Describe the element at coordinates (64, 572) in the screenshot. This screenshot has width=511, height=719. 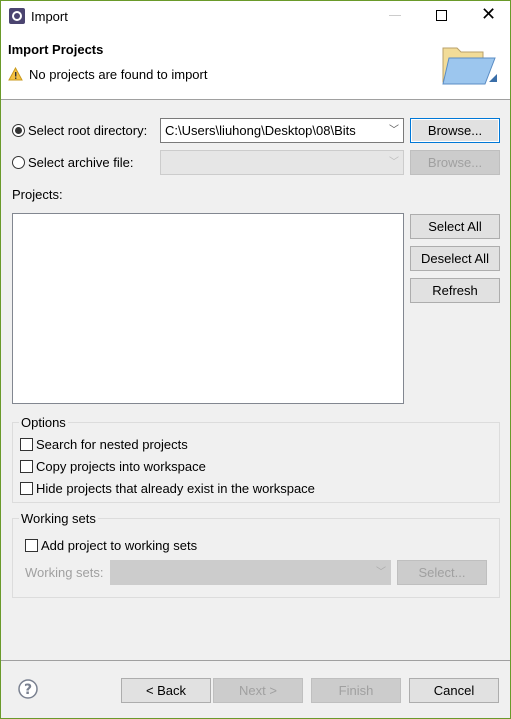
I see `working-sets-label: Working sets:` at that location.